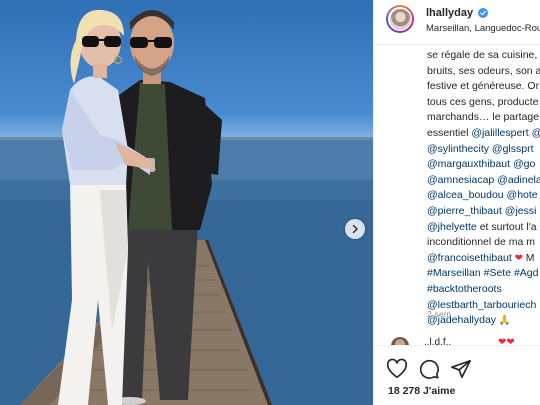 This screenshot has height=405, width=540. I want to click on like-button, so click(397, 369).